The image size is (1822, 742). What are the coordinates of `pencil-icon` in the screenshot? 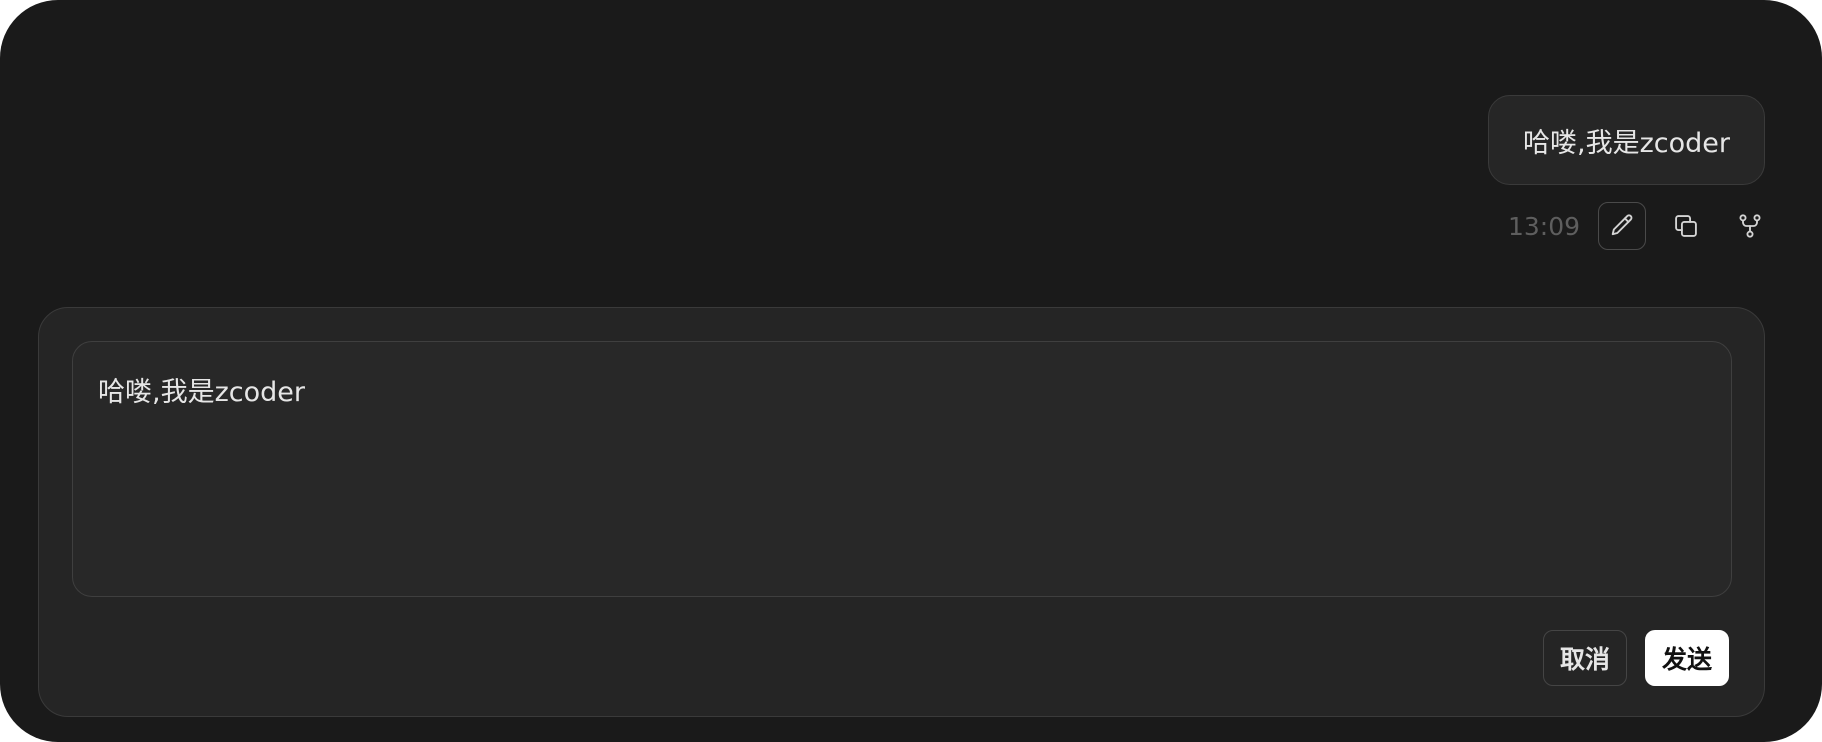 It's located at (1622, 225).